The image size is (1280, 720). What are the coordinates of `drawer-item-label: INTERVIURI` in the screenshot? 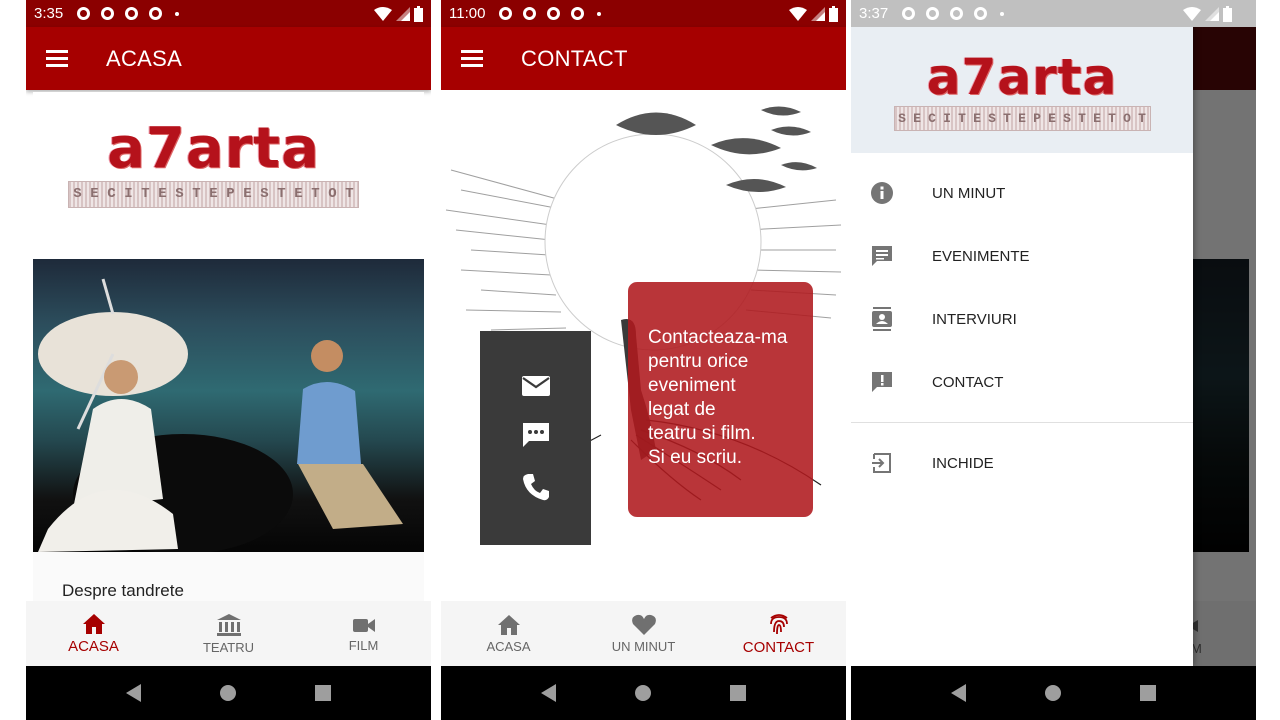 It's located at (974, 319).